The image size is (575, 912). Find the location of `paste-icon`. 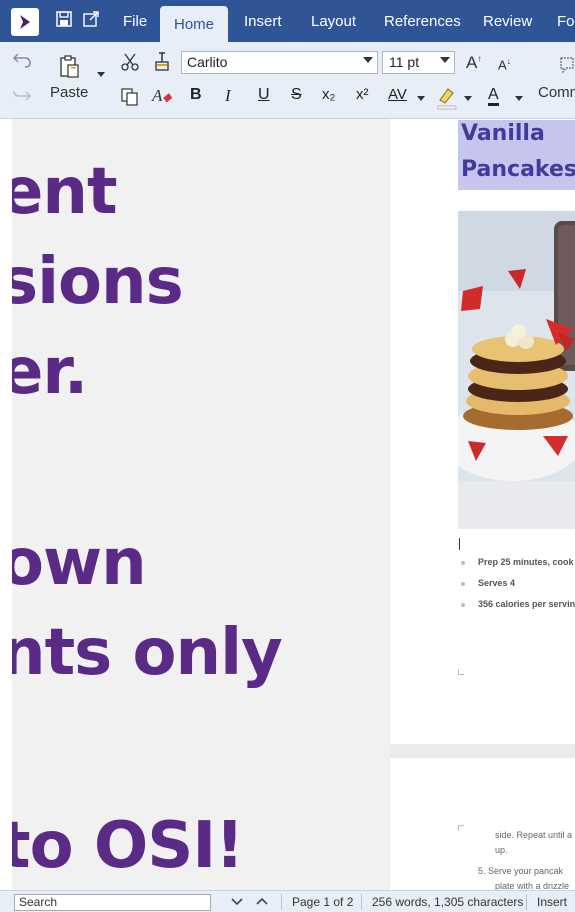

paste-icon is located at coordinates (70, 66).